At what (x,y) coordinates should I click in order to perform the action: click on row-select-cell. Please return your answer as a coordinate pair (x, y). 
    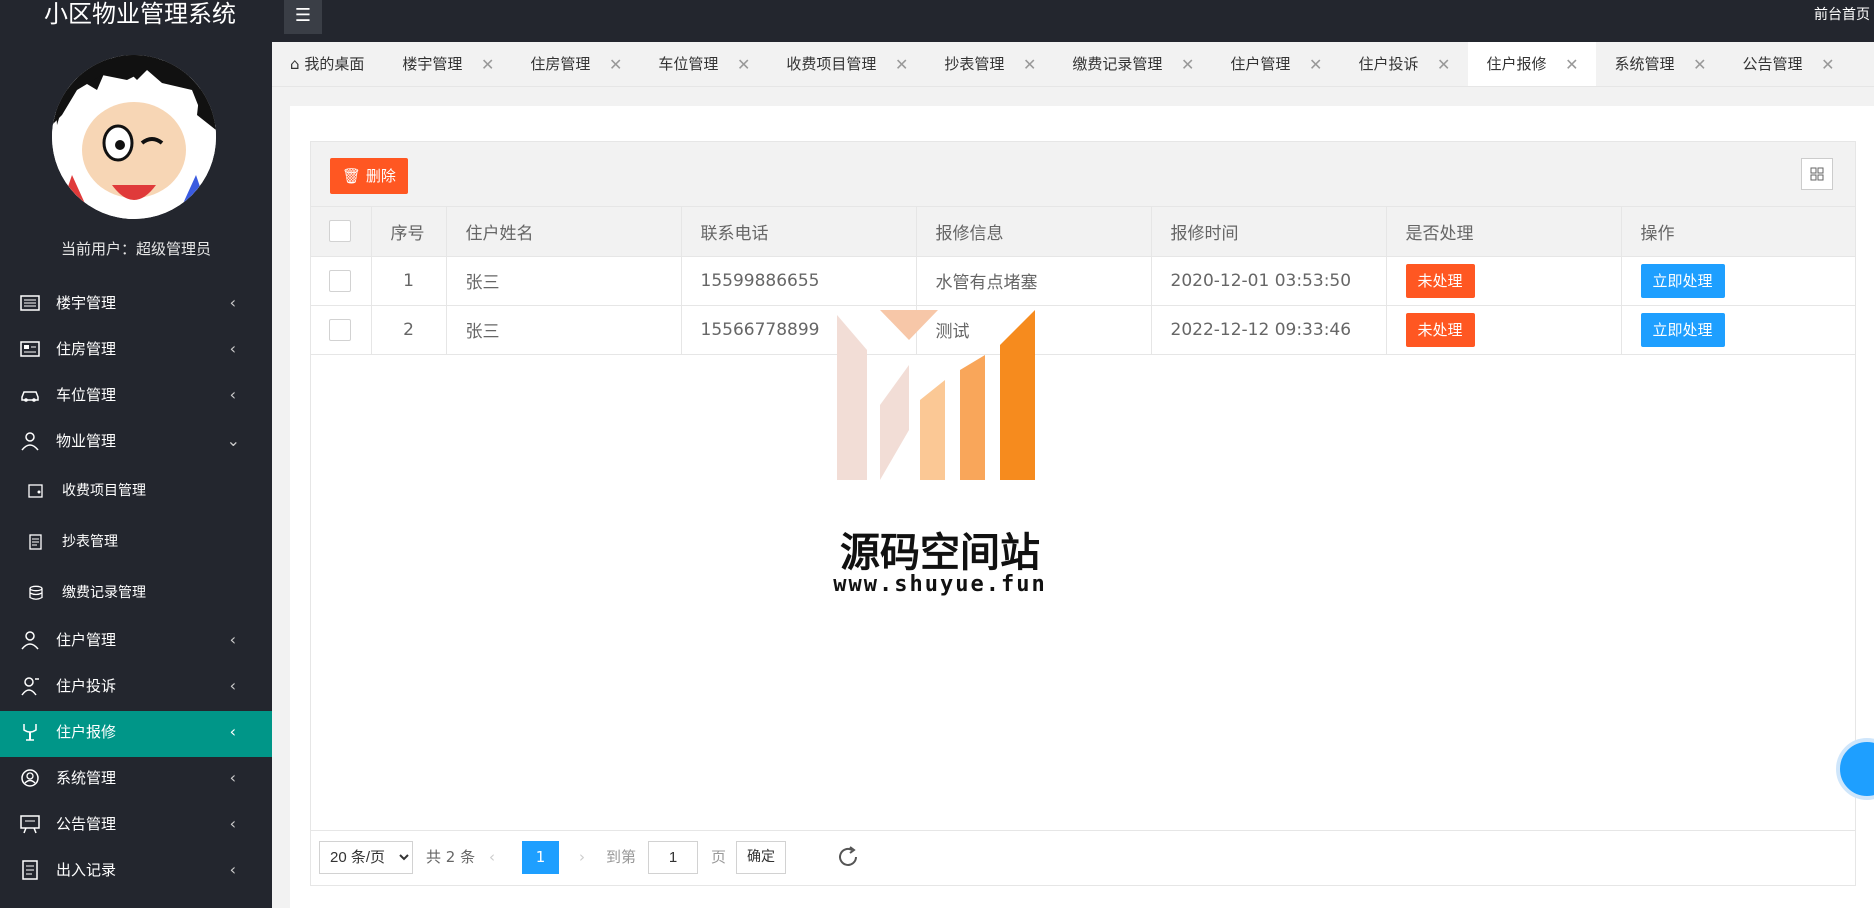
    Looking at the image, I should click on (341, 281).